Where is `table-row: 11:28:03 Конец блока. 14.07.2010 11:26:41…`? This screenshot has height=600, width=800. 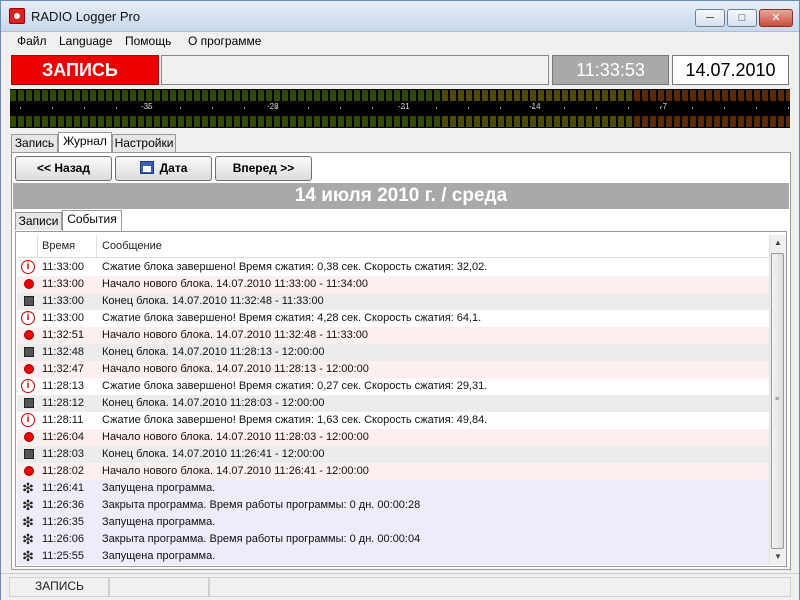 table-row: 11:28:03 Конец блока. 14.07.2010 11:26:41… is located at coordinates (393, 454).